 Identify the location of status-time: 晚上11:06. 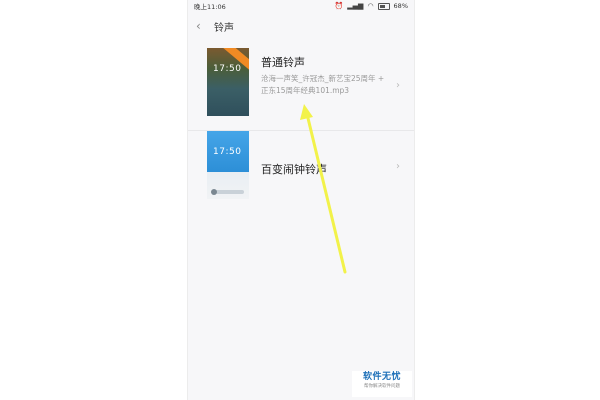
(210, 7).